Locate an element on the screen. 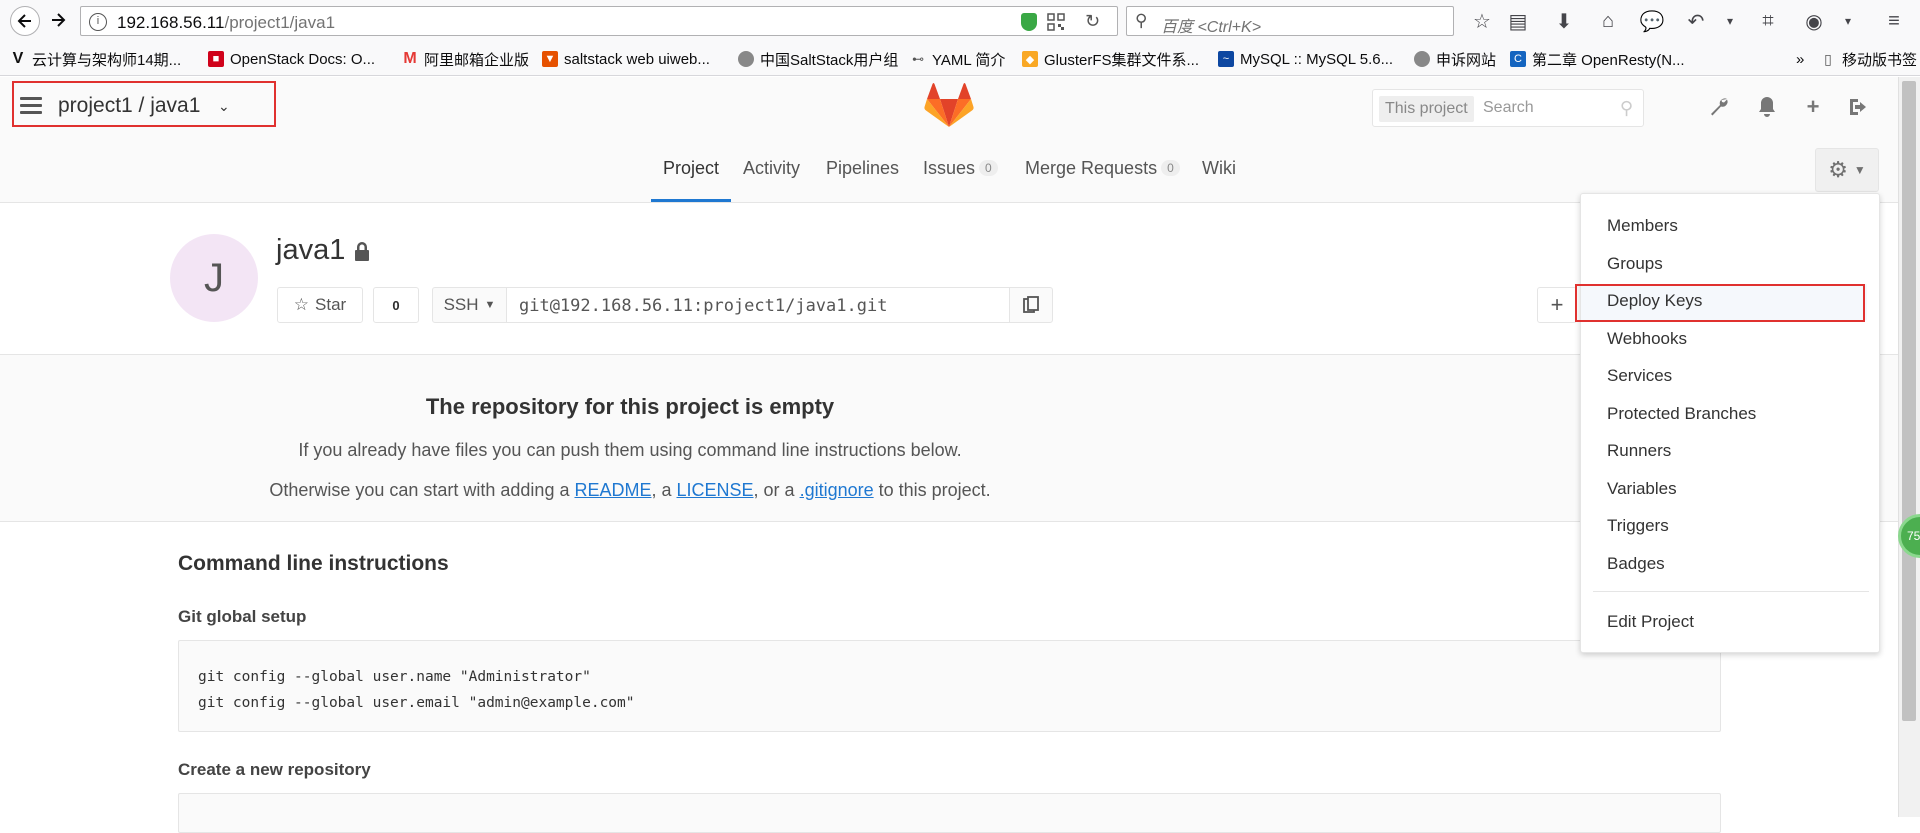  forward-button is located at coordinates (59, 21).